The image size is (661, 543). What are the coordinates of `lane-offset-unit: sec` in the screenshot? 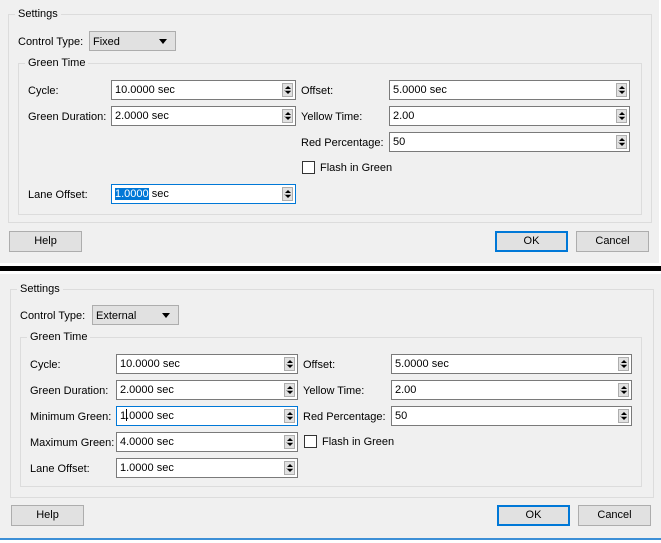 It's located at (158, 194).